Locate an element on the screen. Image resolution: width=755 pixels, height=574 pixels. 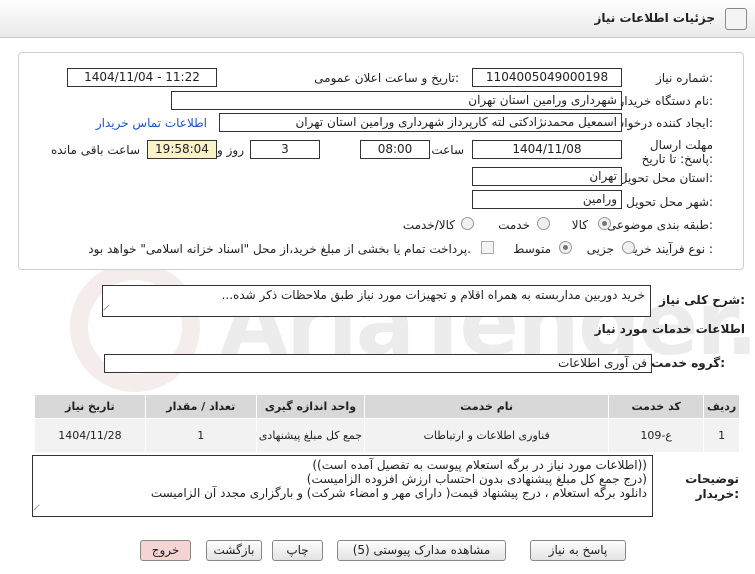
process-radio-medium is located at coordinates (565, 247).